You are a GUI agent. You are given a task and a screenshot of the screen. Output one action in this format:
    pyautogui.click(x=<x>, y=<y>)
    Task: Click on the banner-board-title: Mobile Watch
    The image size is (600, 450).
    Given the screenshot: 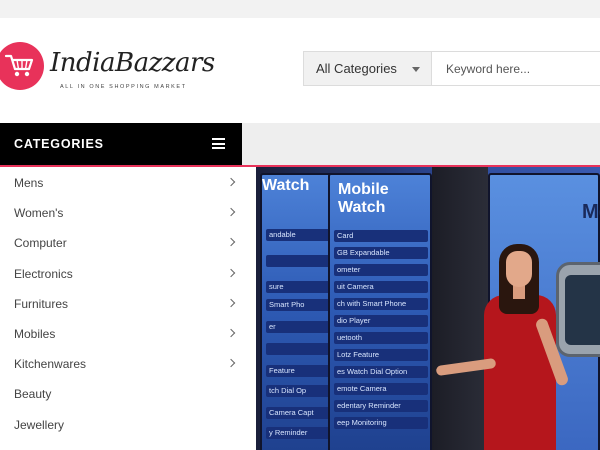 What is the action you would take?
    pyautogui.click(x=363, y=198)
    